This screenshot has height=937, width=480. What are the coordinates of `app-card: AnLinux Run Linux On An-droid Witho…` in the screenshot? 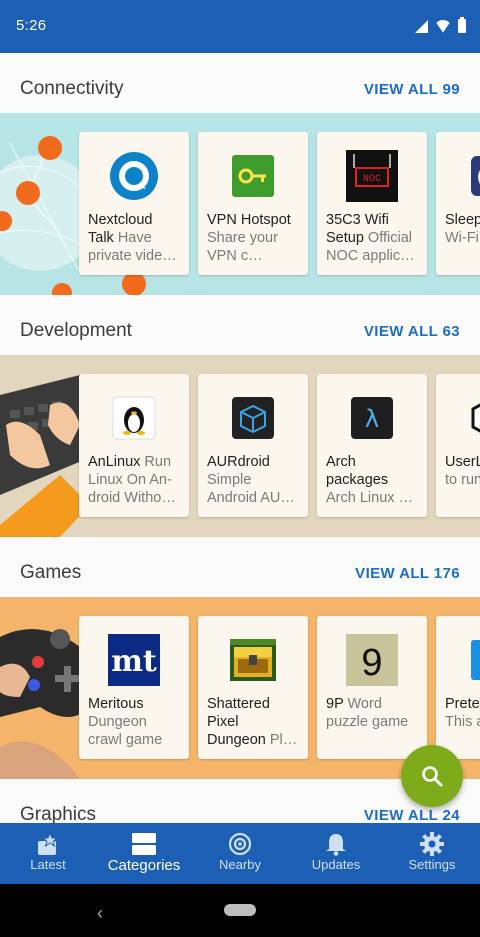 It's located at (134, 445).